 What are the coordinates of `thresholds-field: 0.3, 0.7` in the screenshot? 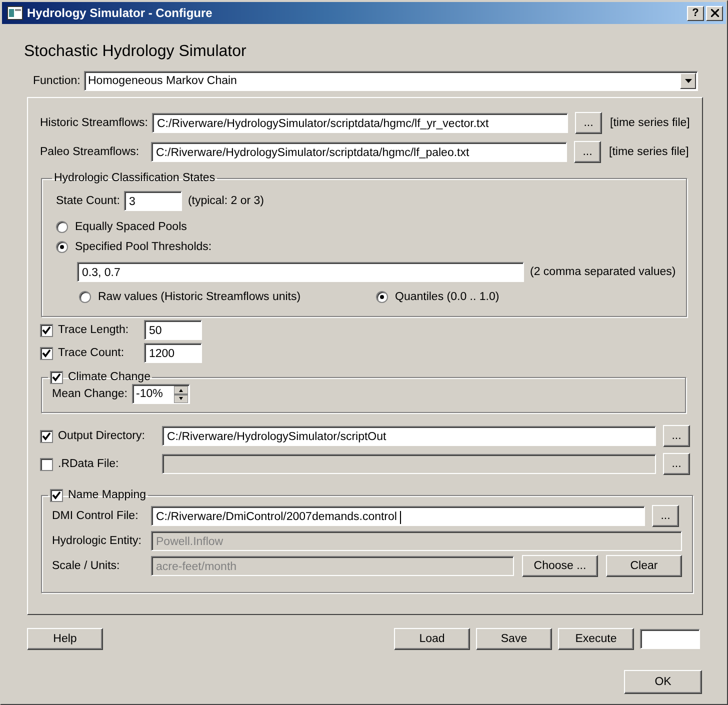 It's located at (300, 272).